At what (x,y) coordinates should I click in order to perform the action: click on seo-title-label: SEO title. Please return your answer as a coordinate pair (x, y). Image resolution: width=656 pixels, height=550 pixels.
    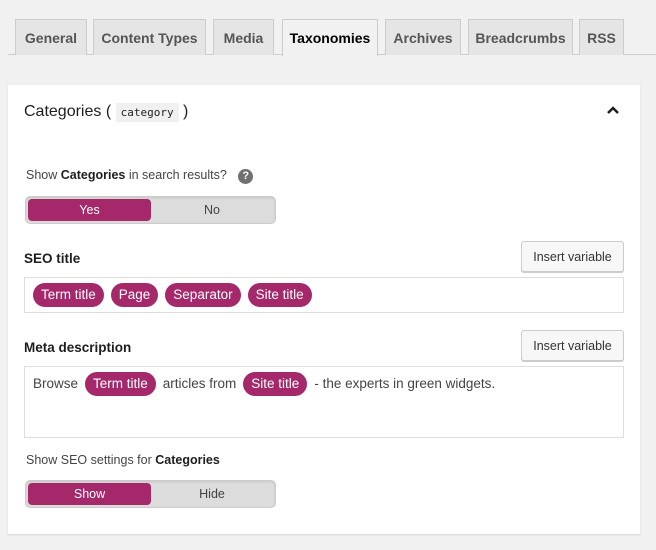
    Looking at the image, I should click on (52, 258).